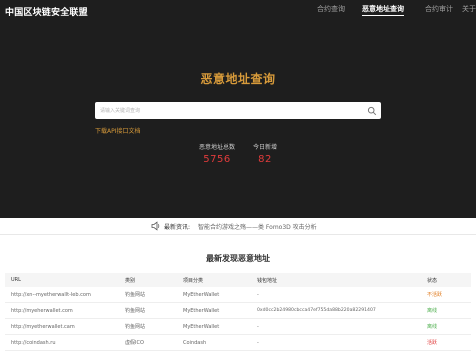  I want to click on col-project: 项目分类, so click(214, 280).